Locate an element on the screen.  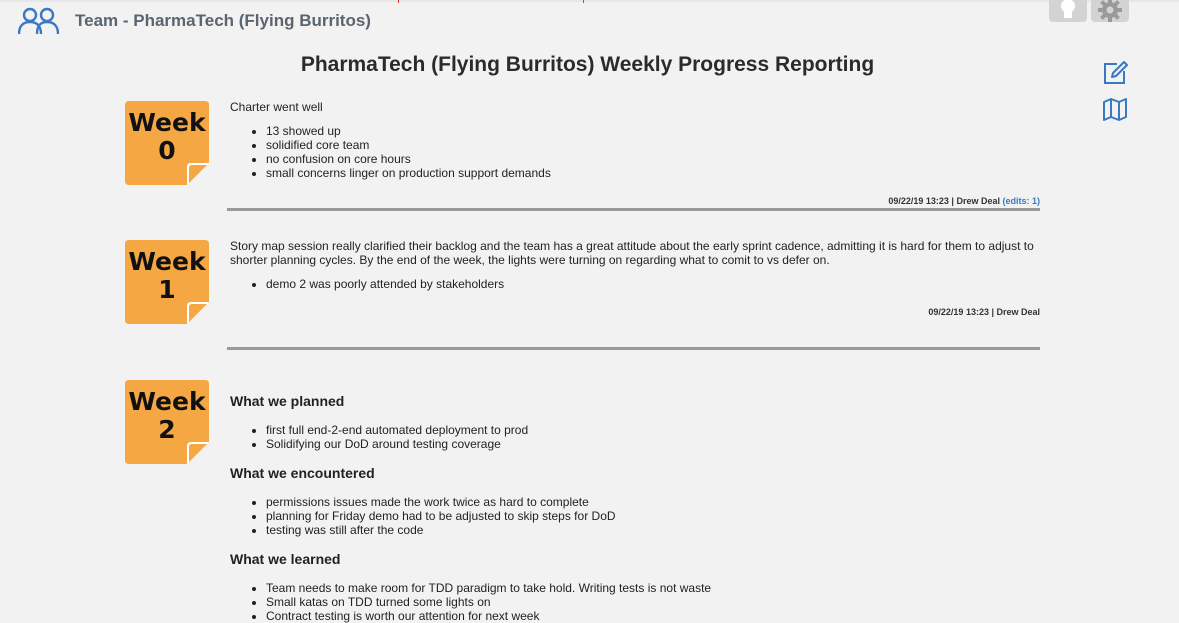
week-badge: Week 0 is located at coordinates (167, 143).